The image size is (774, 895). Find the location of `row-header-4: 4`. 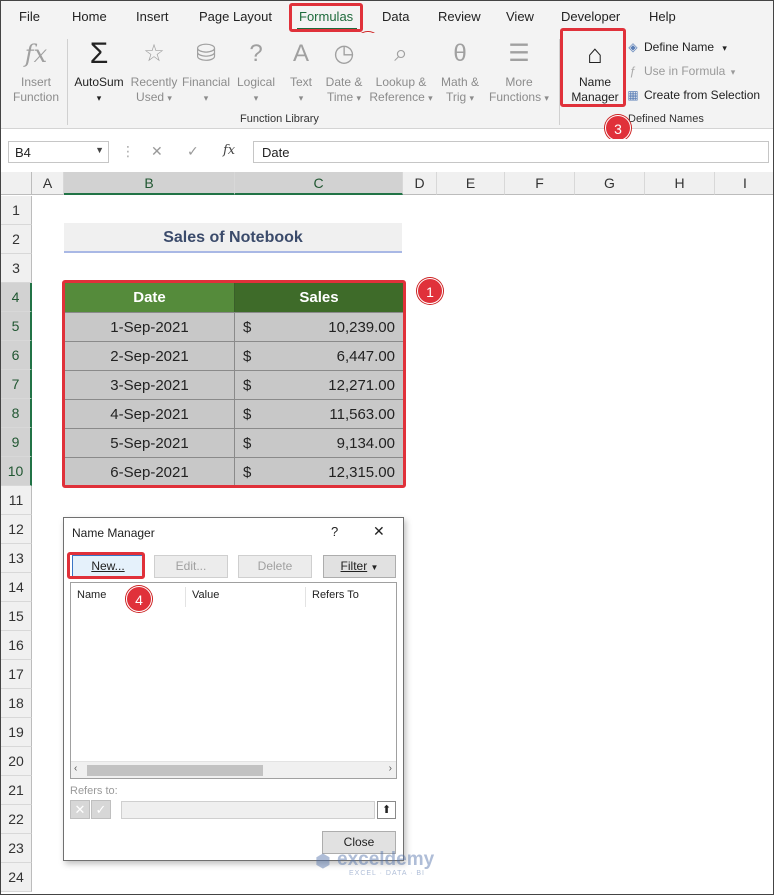

row-header-4: 4 is located at coordinates (16, 297).